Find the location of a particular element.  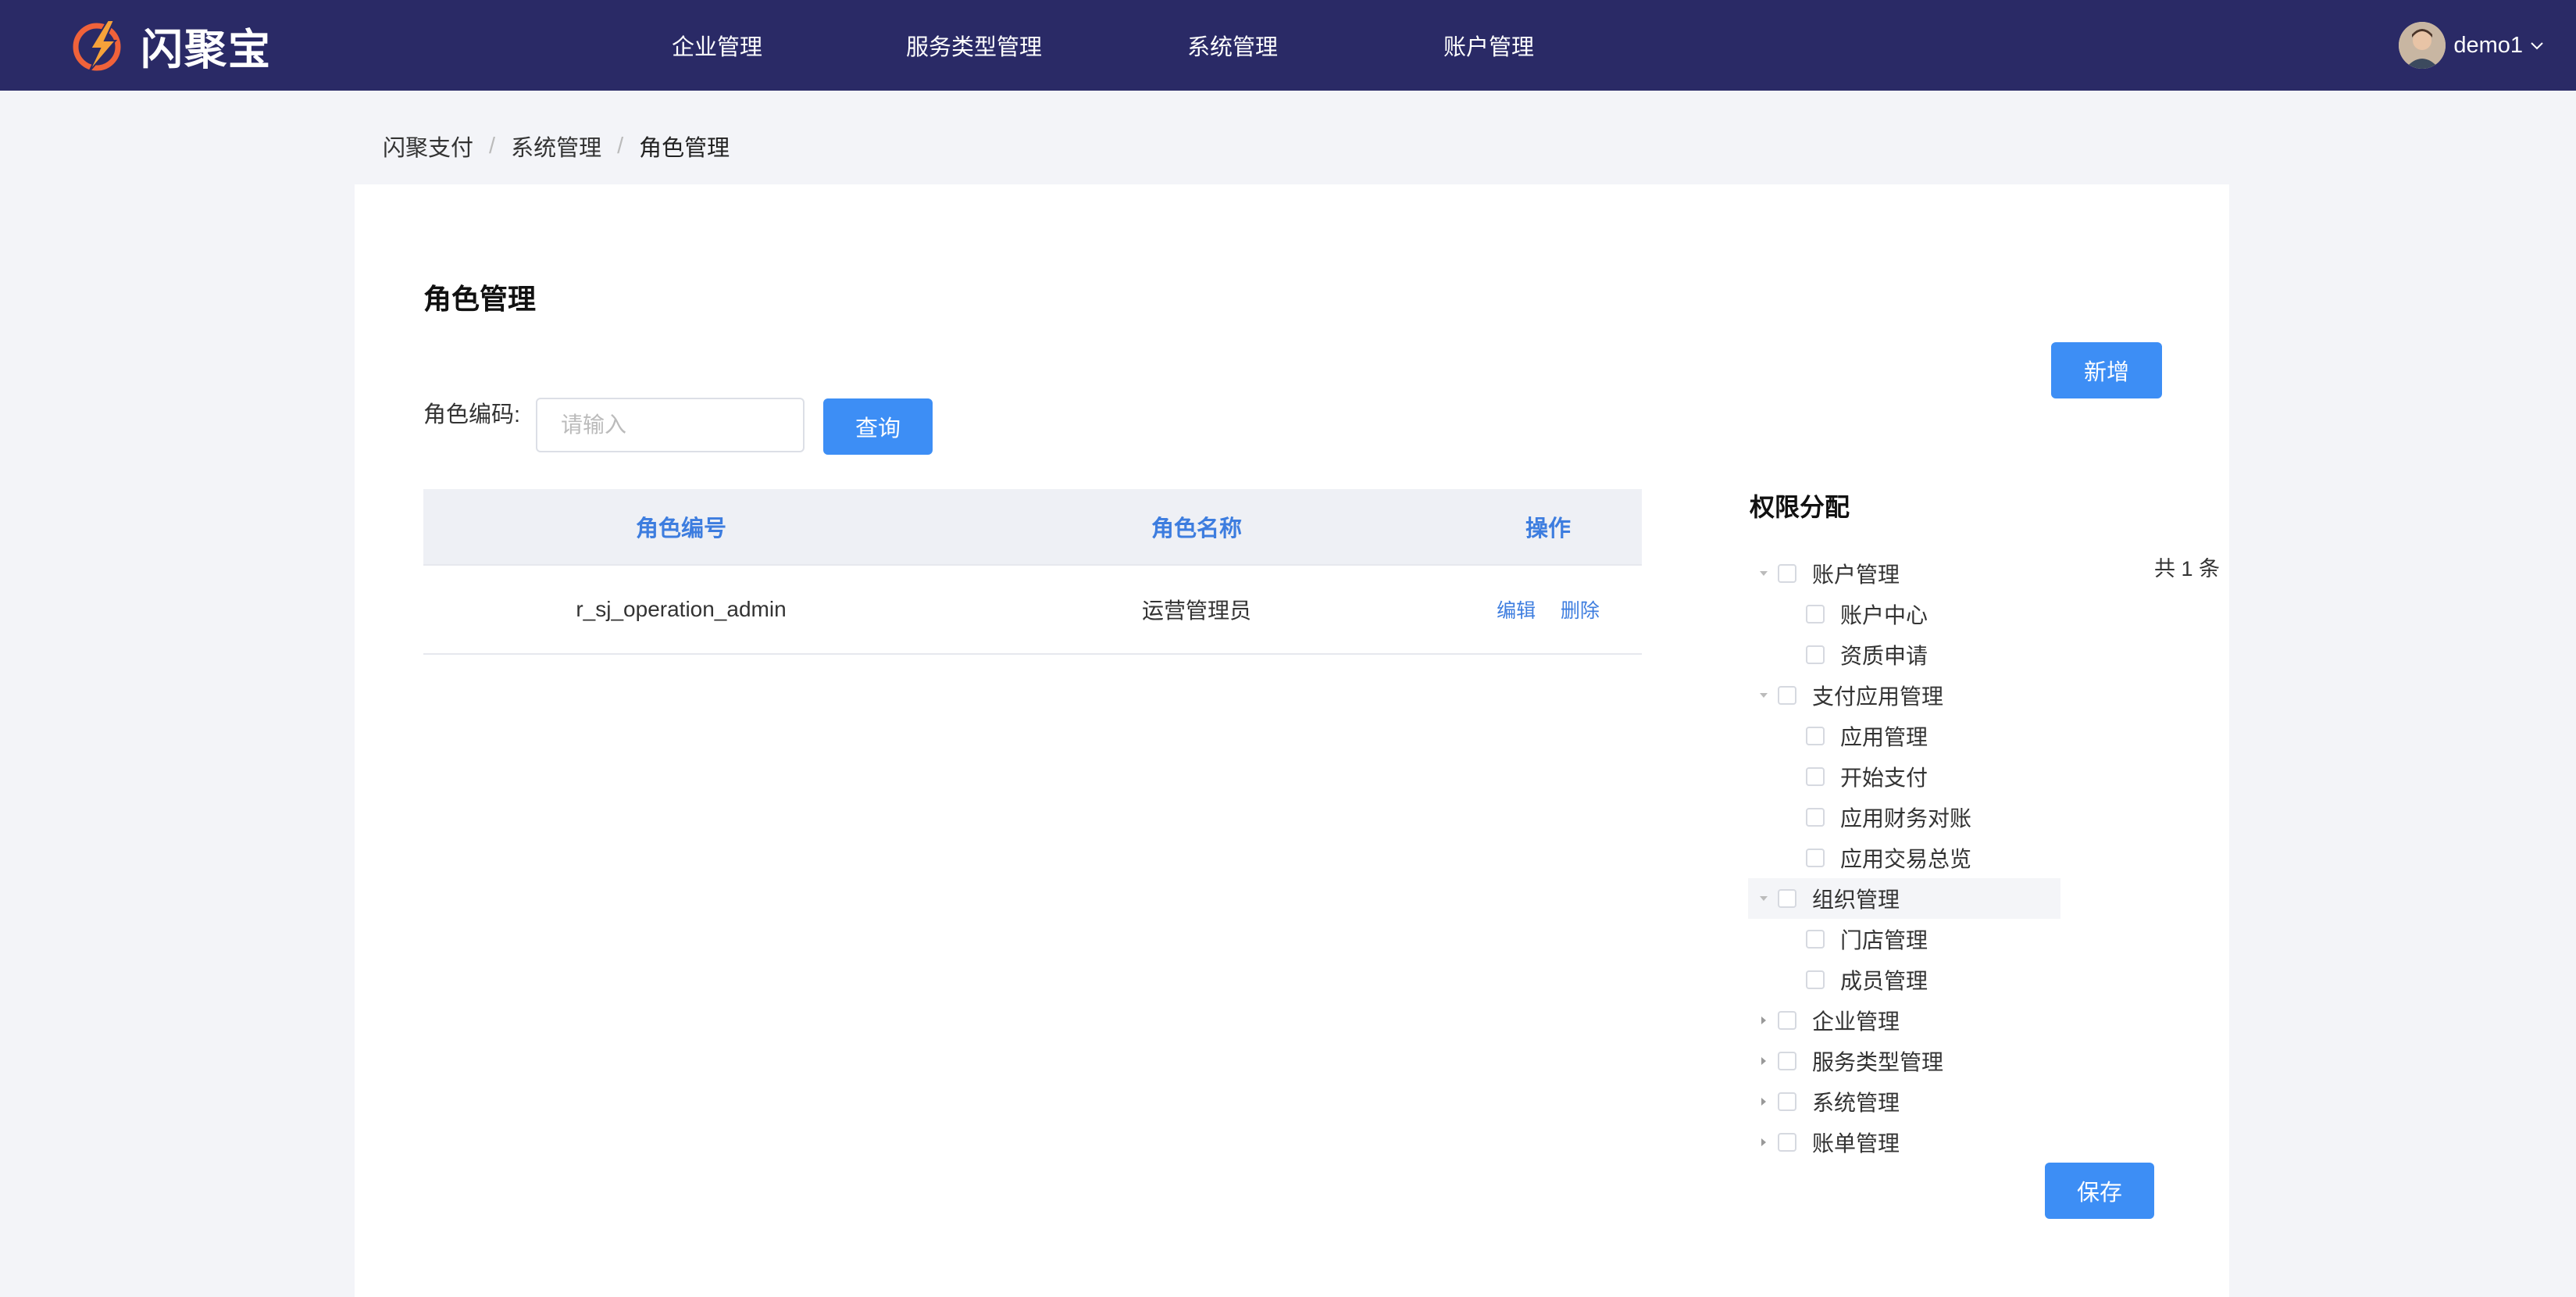

tree-child-node: 成员管理 is located at coordinates (1904, 979).